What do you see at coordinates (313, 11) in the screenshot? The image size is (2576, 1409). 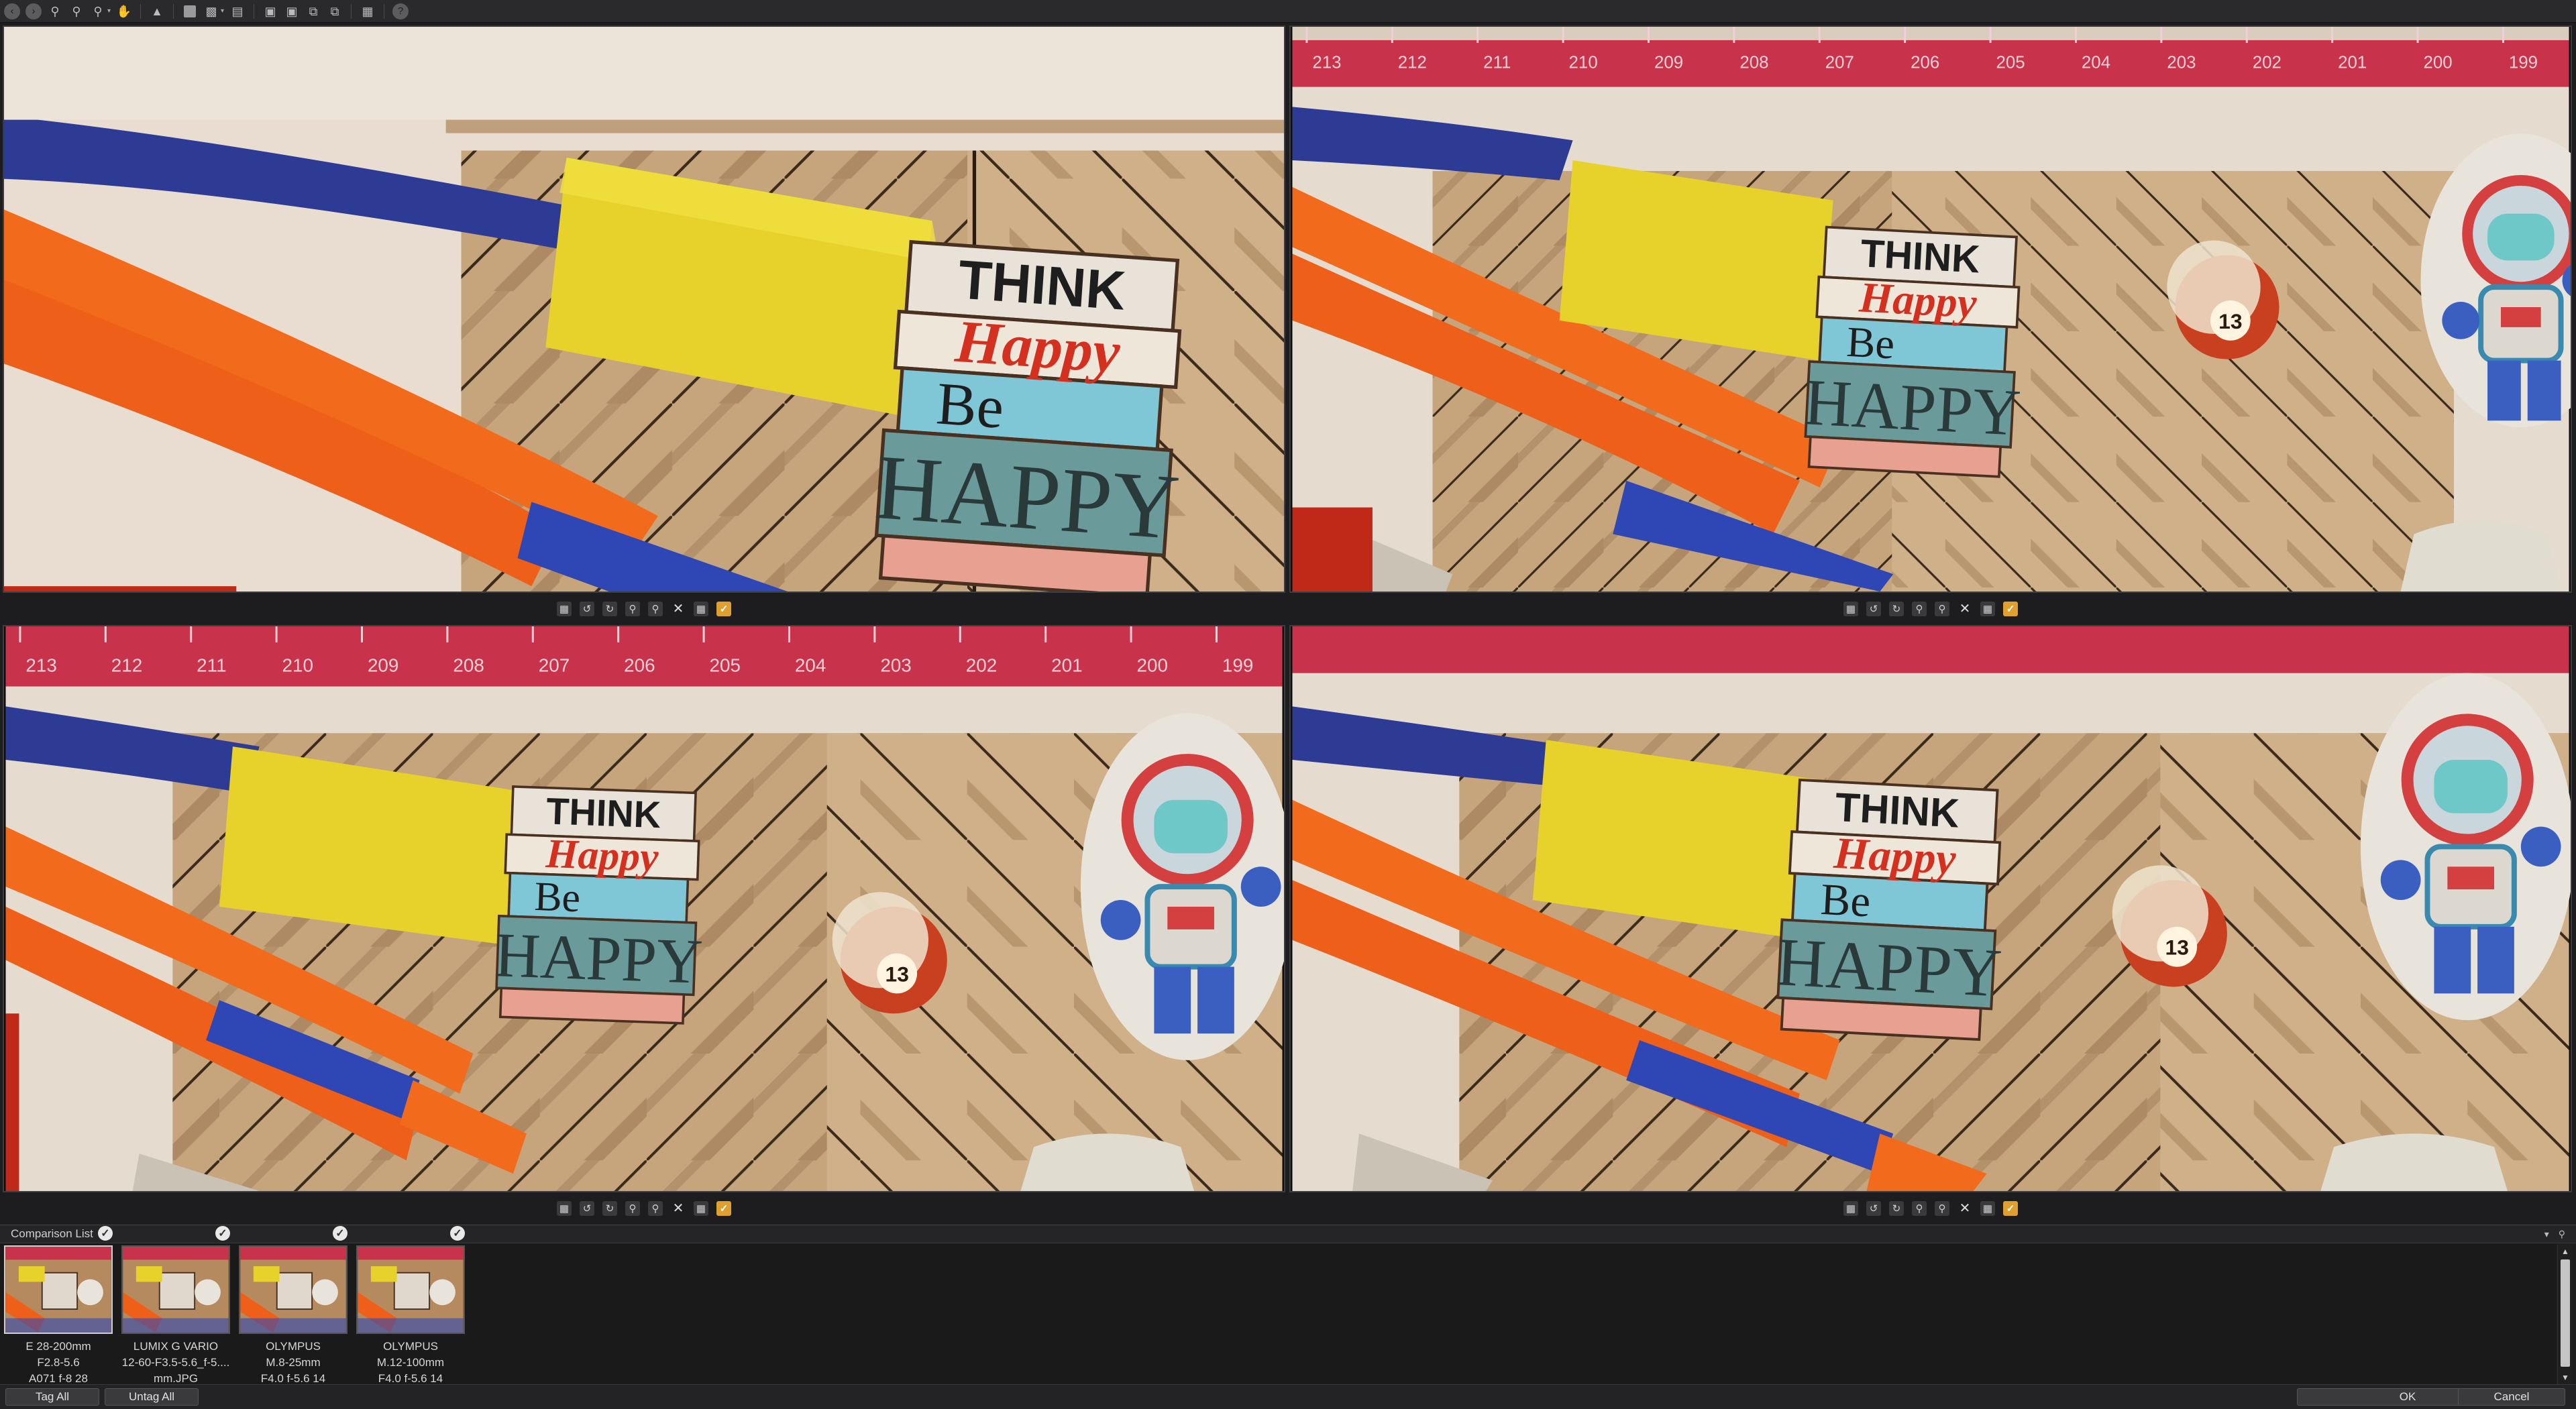 I see `compare-icon: ⧉` at bounding box center [313, 11].